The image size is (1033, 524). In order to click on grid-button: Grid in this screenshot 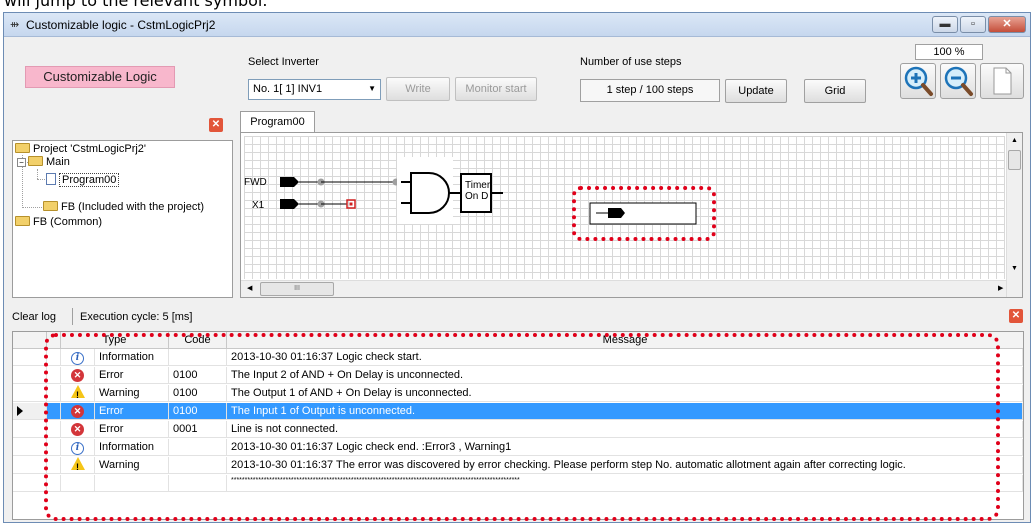, I will do `click(835, 91)`.